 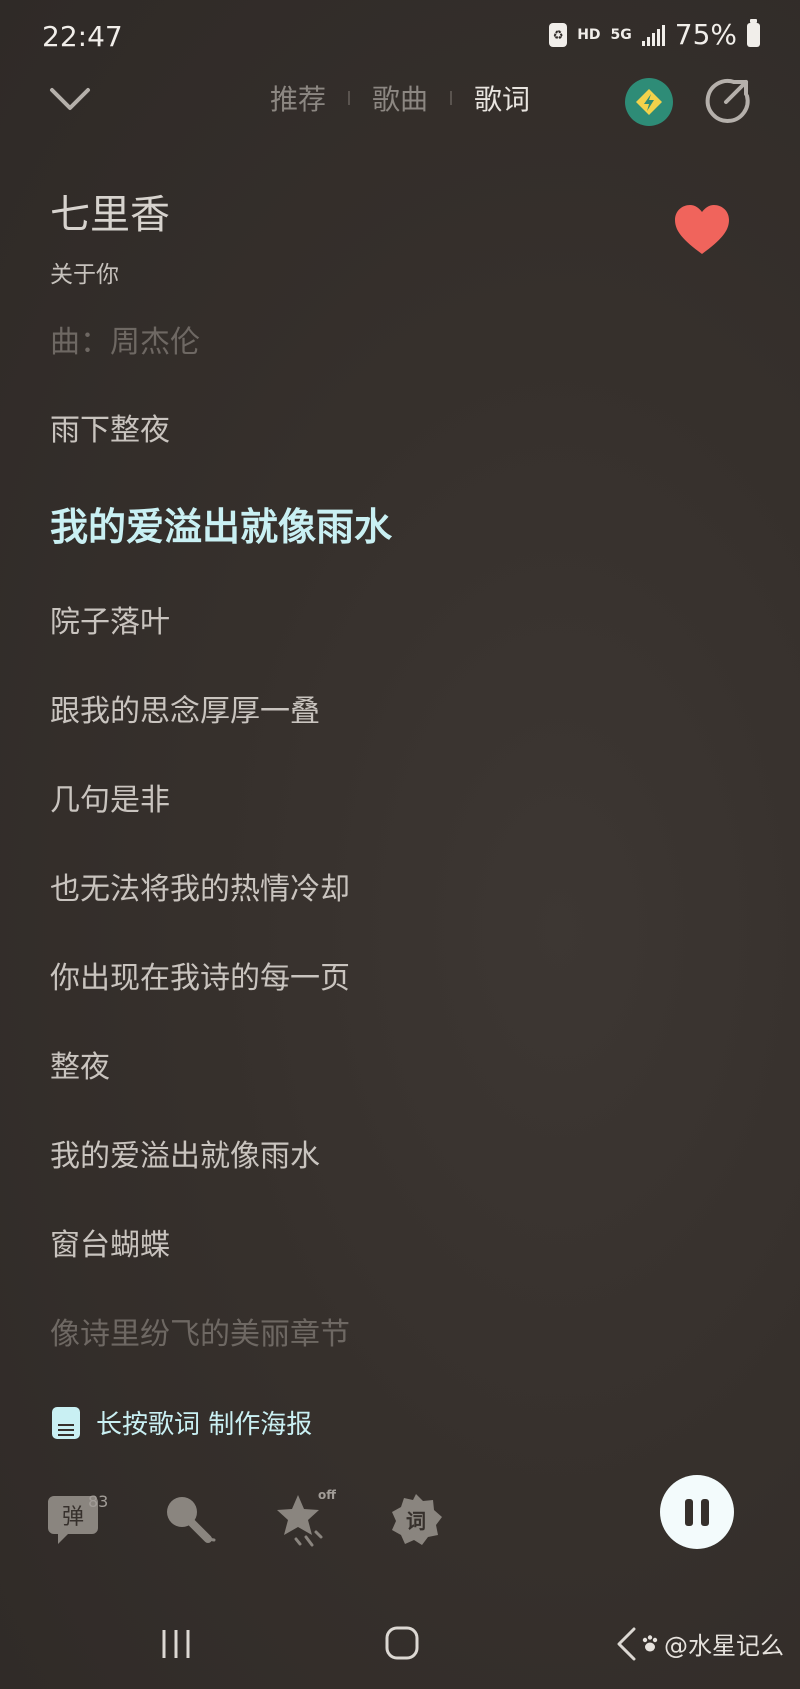 What do you see at coordinates (200, 975) in the screenshot?
I see `lyric-line: 你出现在我诗的每一页` at bounding box center [200, 975].